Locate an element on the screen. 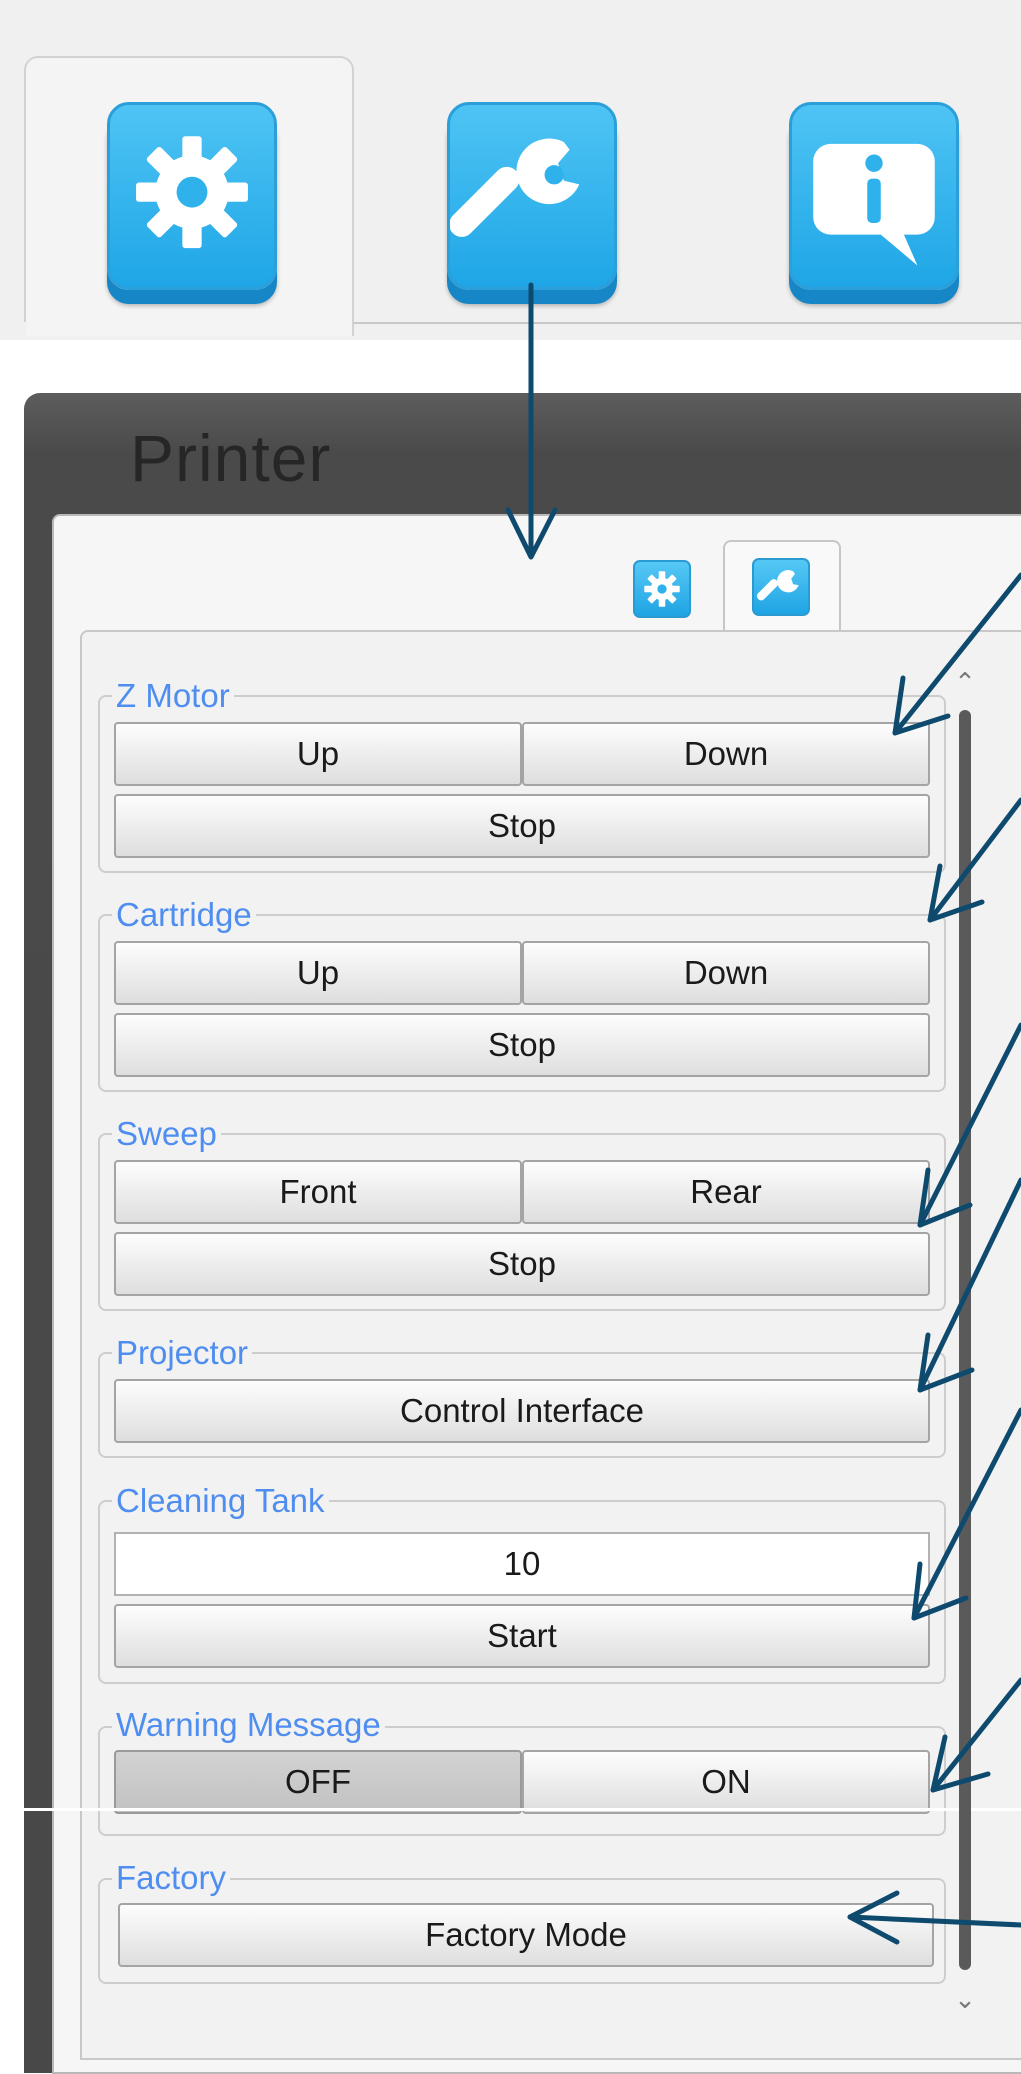 The width and height of the screenshot is (1021, 2074). factory-mode-button: Factory Mode is located at coordinates (526, 1935).